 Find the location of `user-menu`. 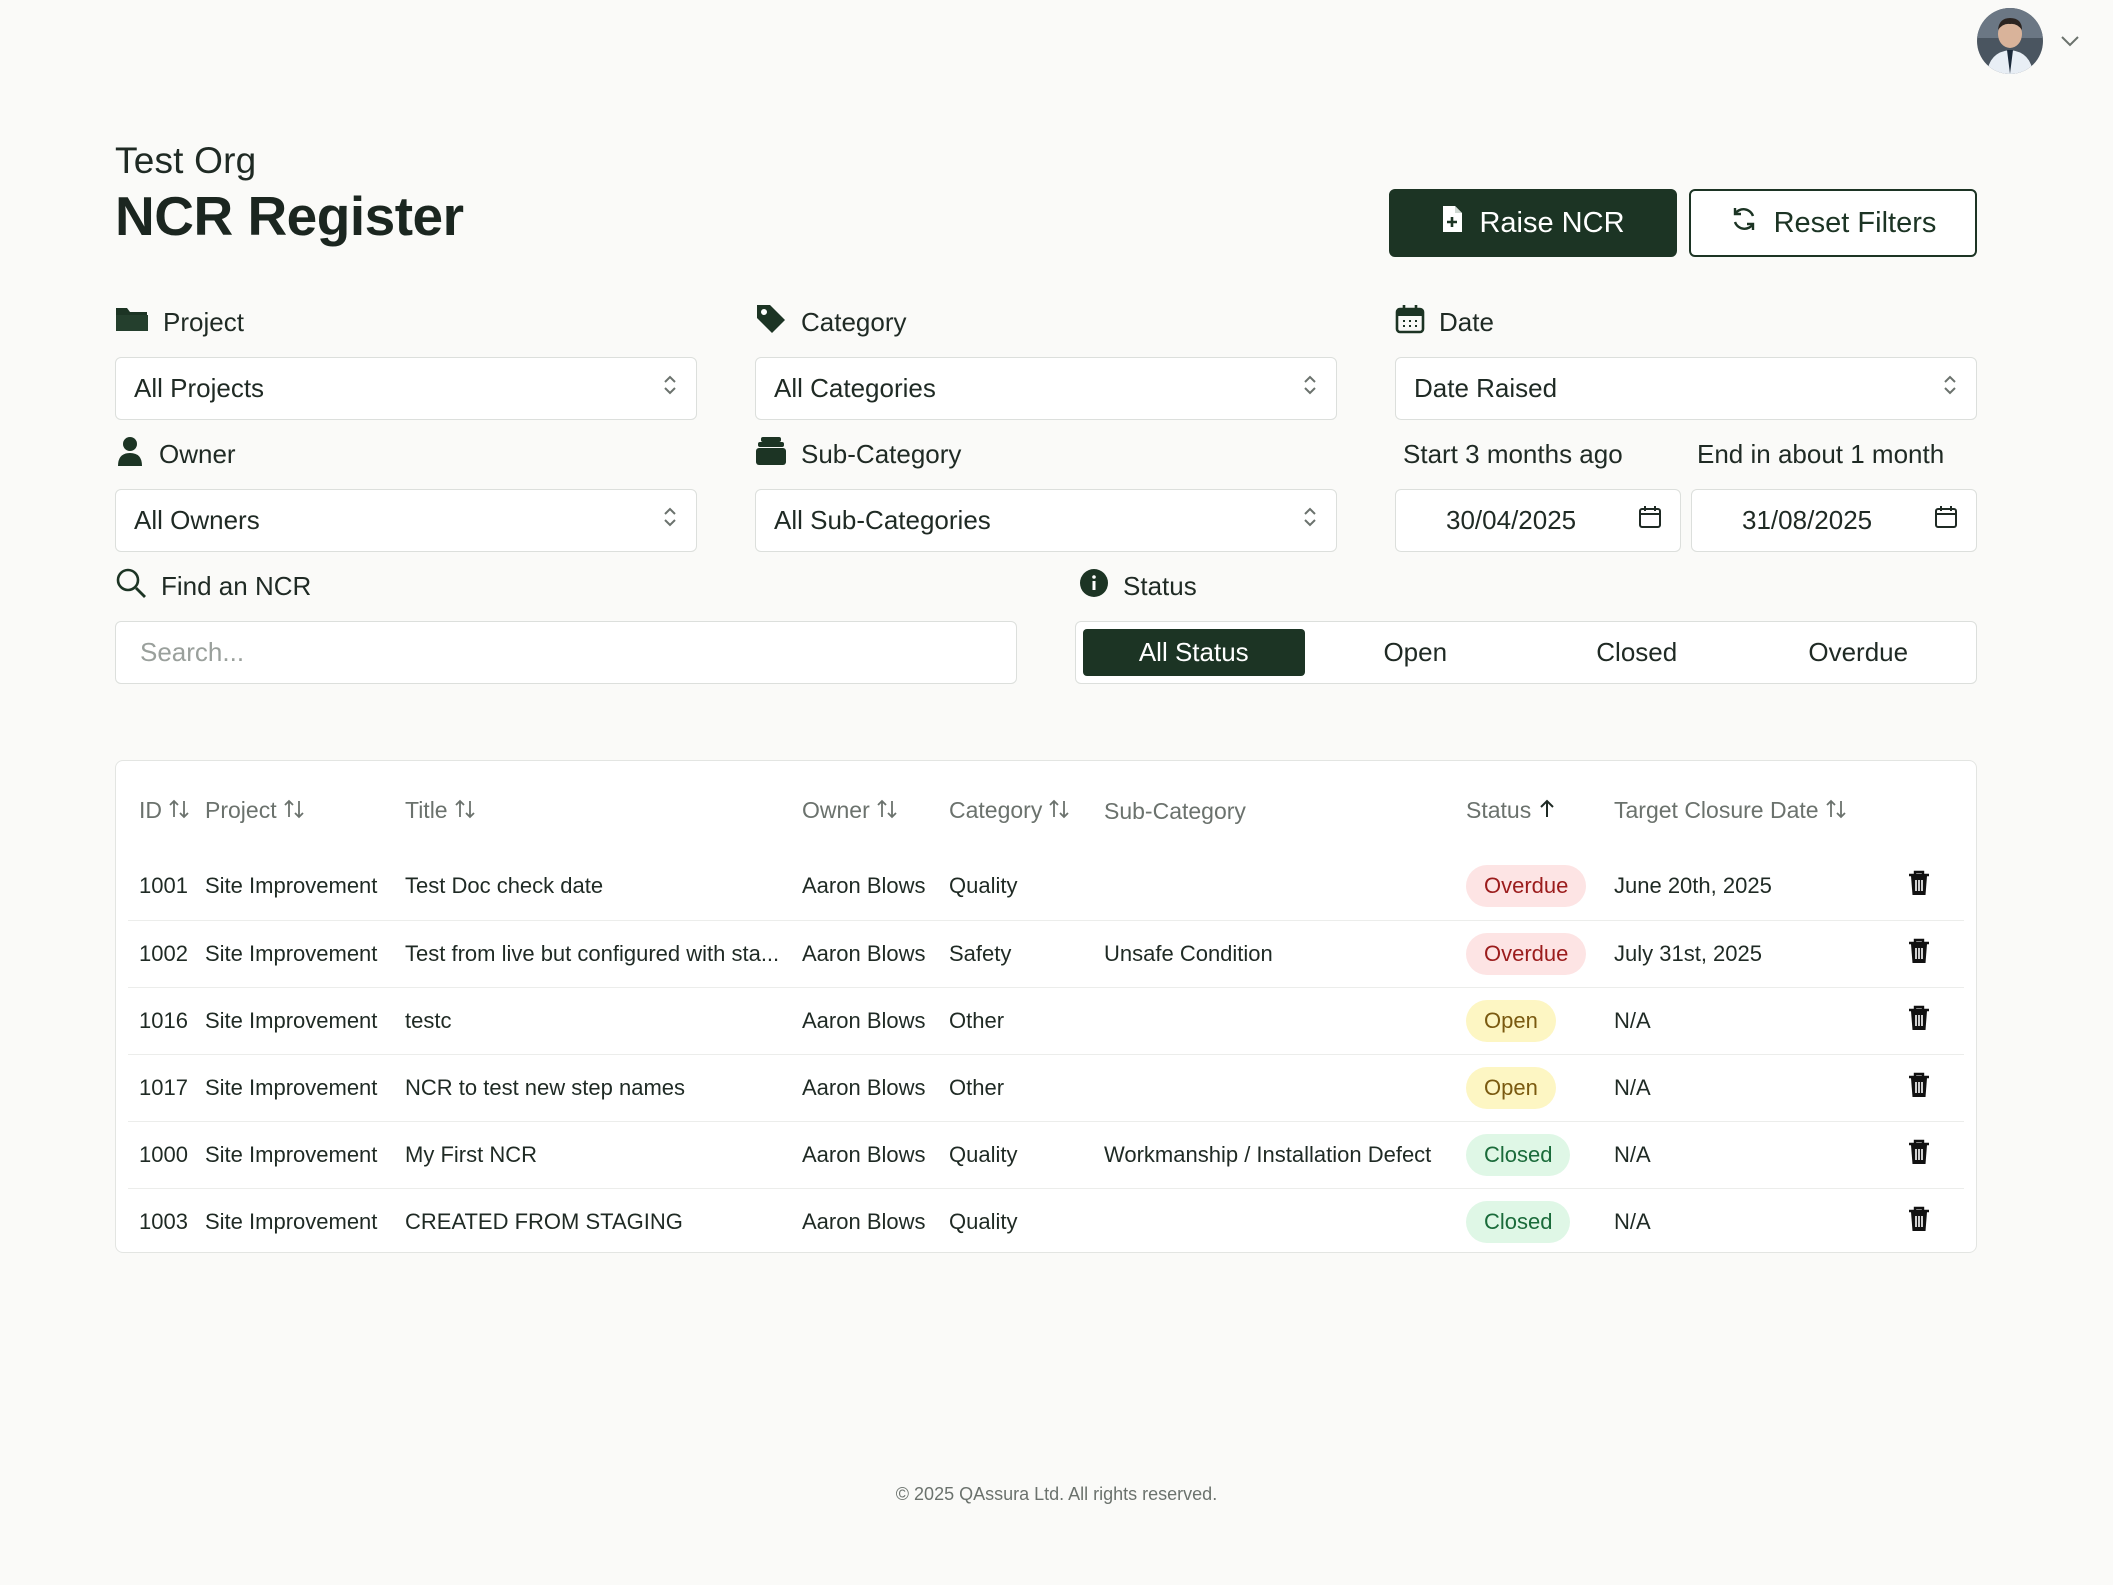

user-menu is located at coordinates (2030, 41).